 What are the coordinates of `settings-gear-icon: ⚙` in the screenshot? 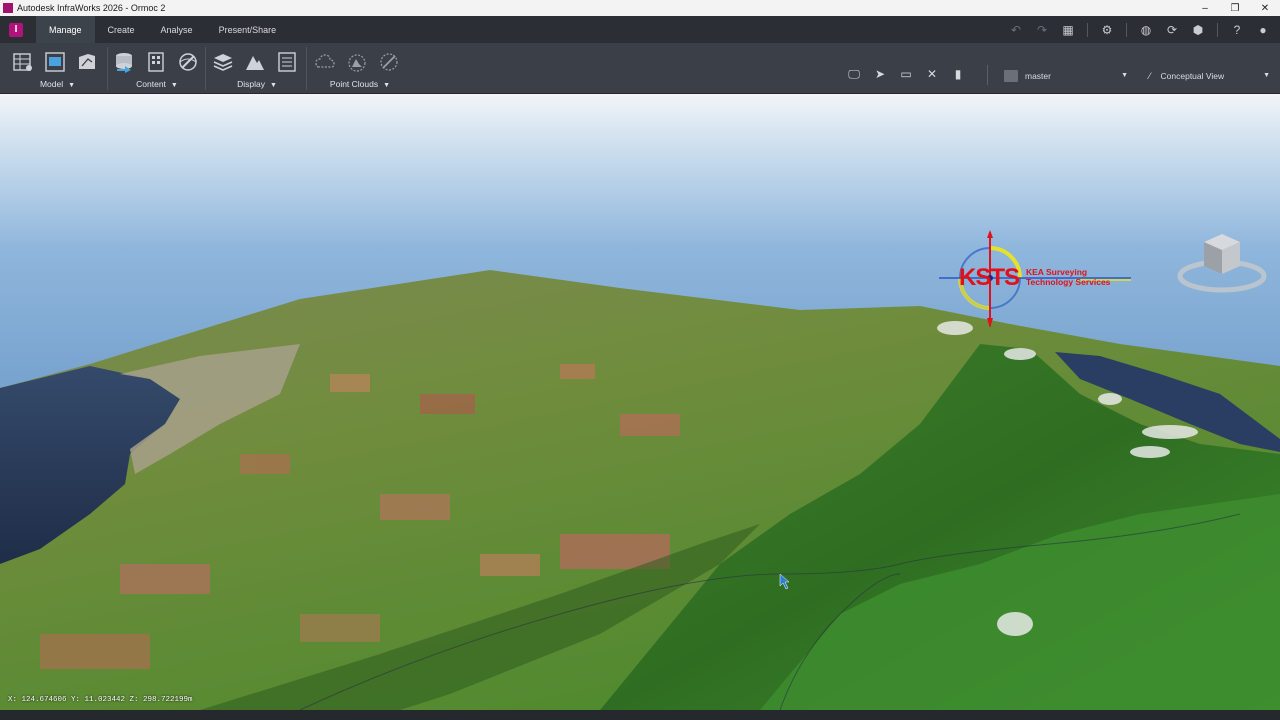 It's located at (1107, 30).